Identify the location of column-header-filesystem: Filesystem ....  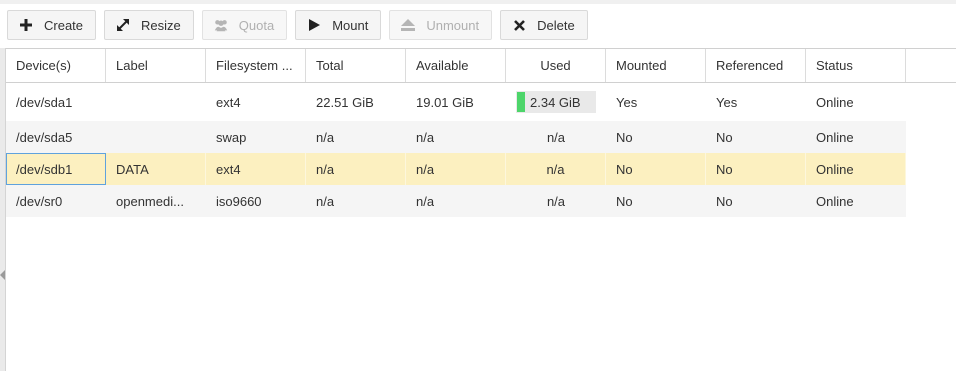
(256, 65).